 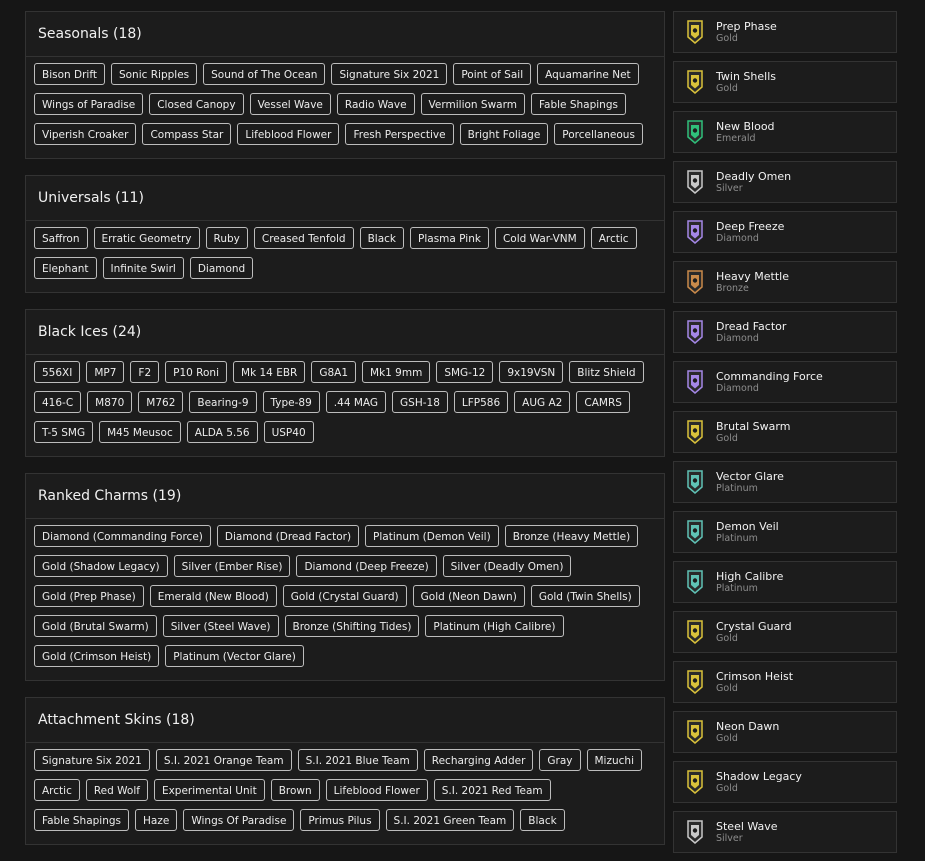 I want to click on rank-charm-item: New Blood Emerald, so click(x=785, y=132).